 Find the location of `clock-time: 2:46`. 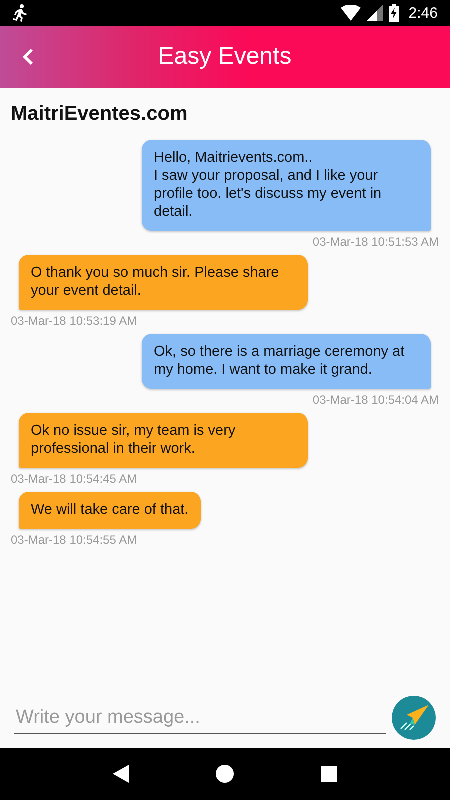

clock-time: 2:46 is located at coordinates (423, 13).